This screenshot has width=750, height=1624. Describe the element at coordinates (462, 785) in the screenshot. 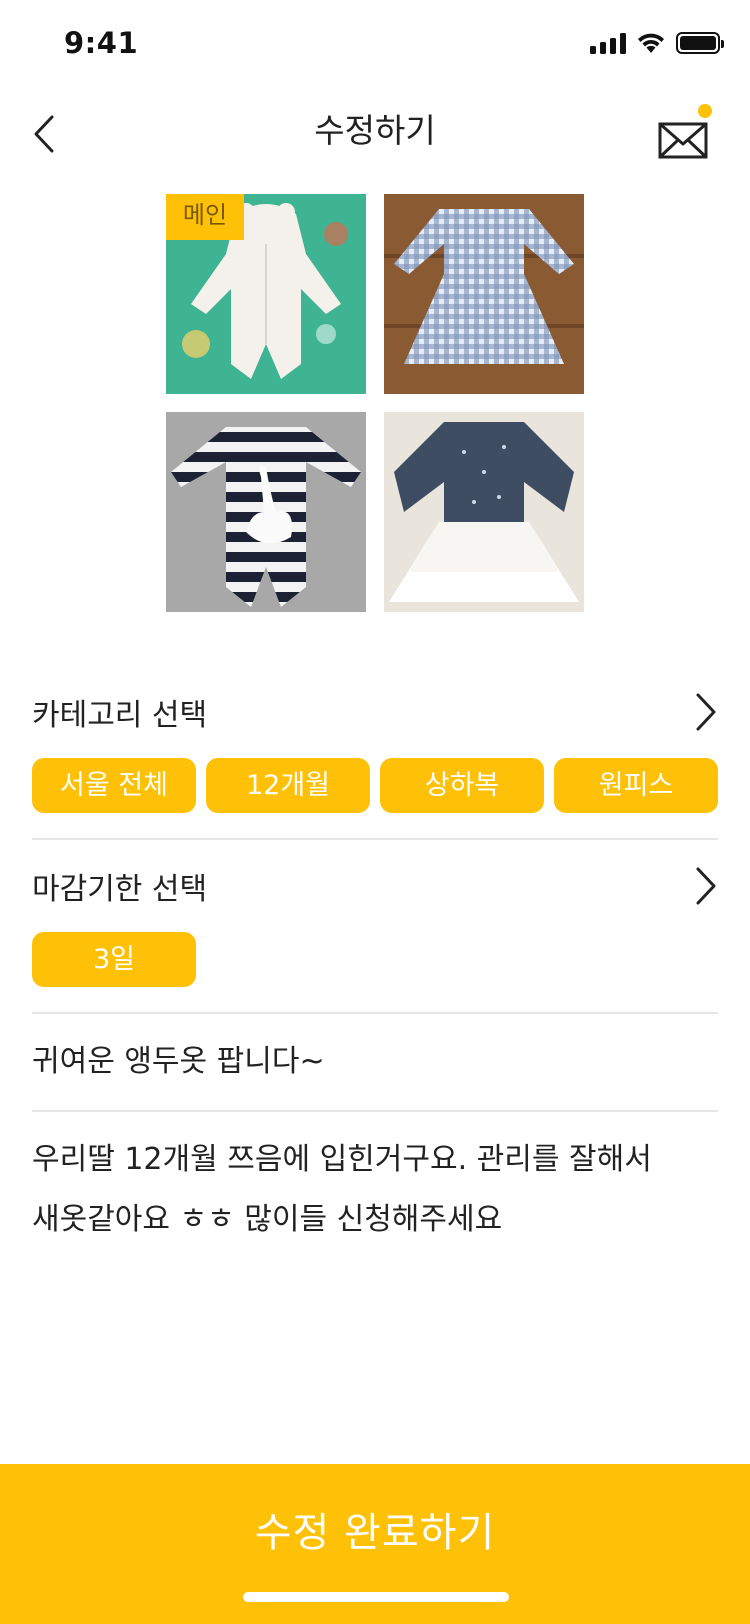

I see `chip-type: 상하복` at that location.